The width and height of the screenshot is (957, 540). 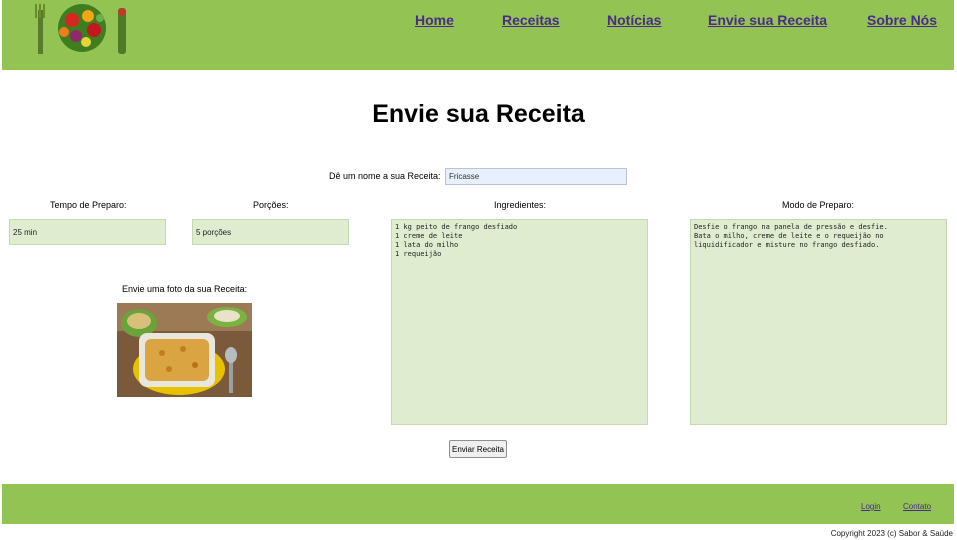 What do you see at coordinates (185, 289) in the screenshot?
I see `photo-label: Envie uma foto da sua Receita:` at bounding box center [185, 289].